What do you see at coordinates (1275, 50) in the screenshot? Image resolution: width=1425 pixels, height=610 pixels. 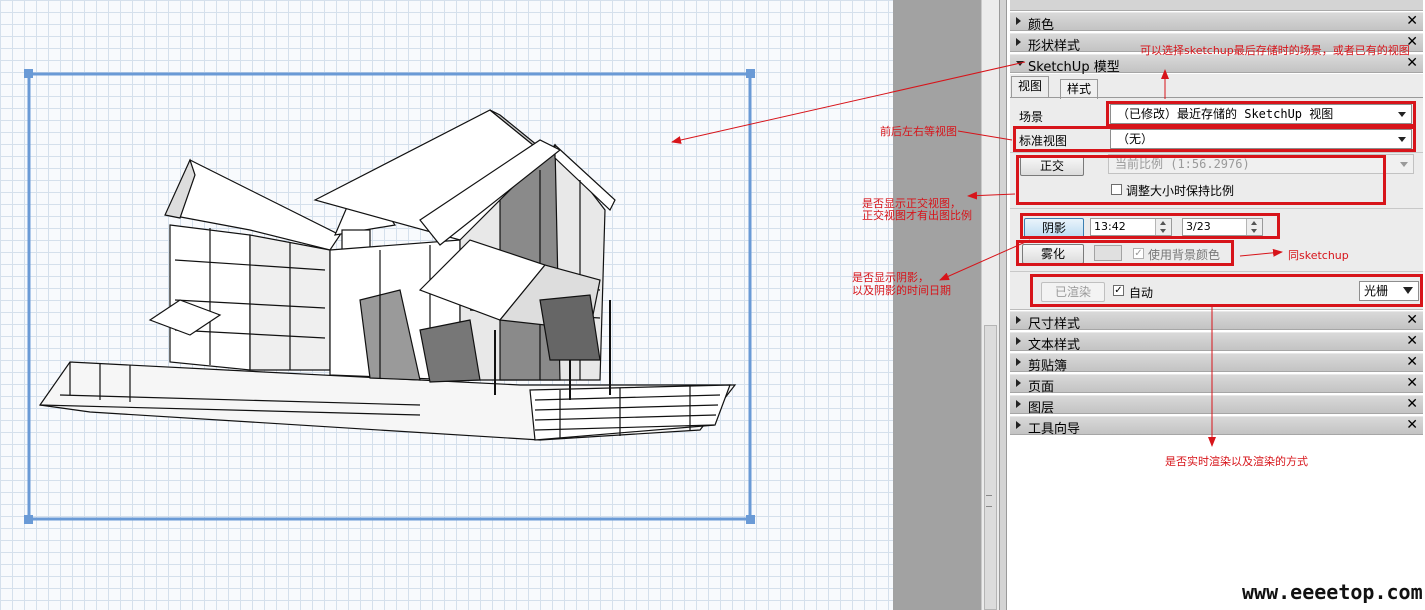 I see `annotation-scene: 可以选择sketchup最后存储时的场景，或者已有的视图` at bounding box center [1275, 50].